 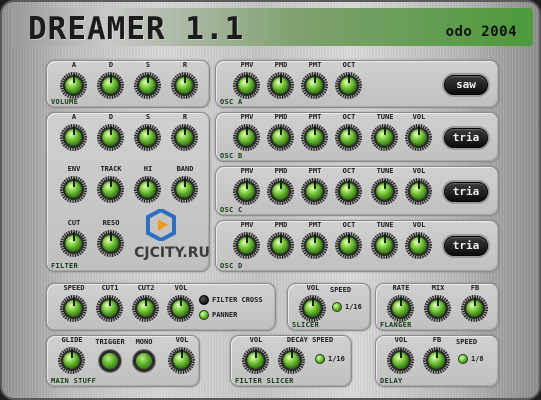 I want to click on main-vol-knob: VOL, so click(x=182, y=360).